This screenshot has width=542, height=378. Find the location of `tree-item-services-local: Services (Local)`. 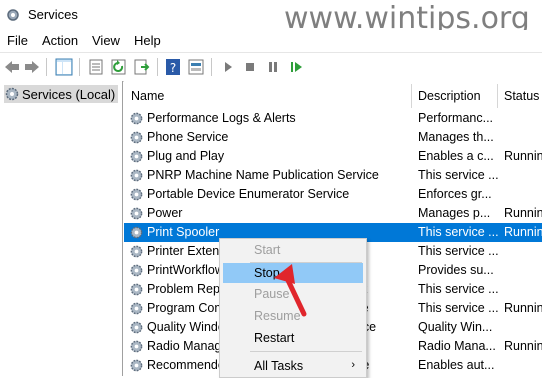

tree-item-services-local: Services (Local) is located at coordinates (61, 94).